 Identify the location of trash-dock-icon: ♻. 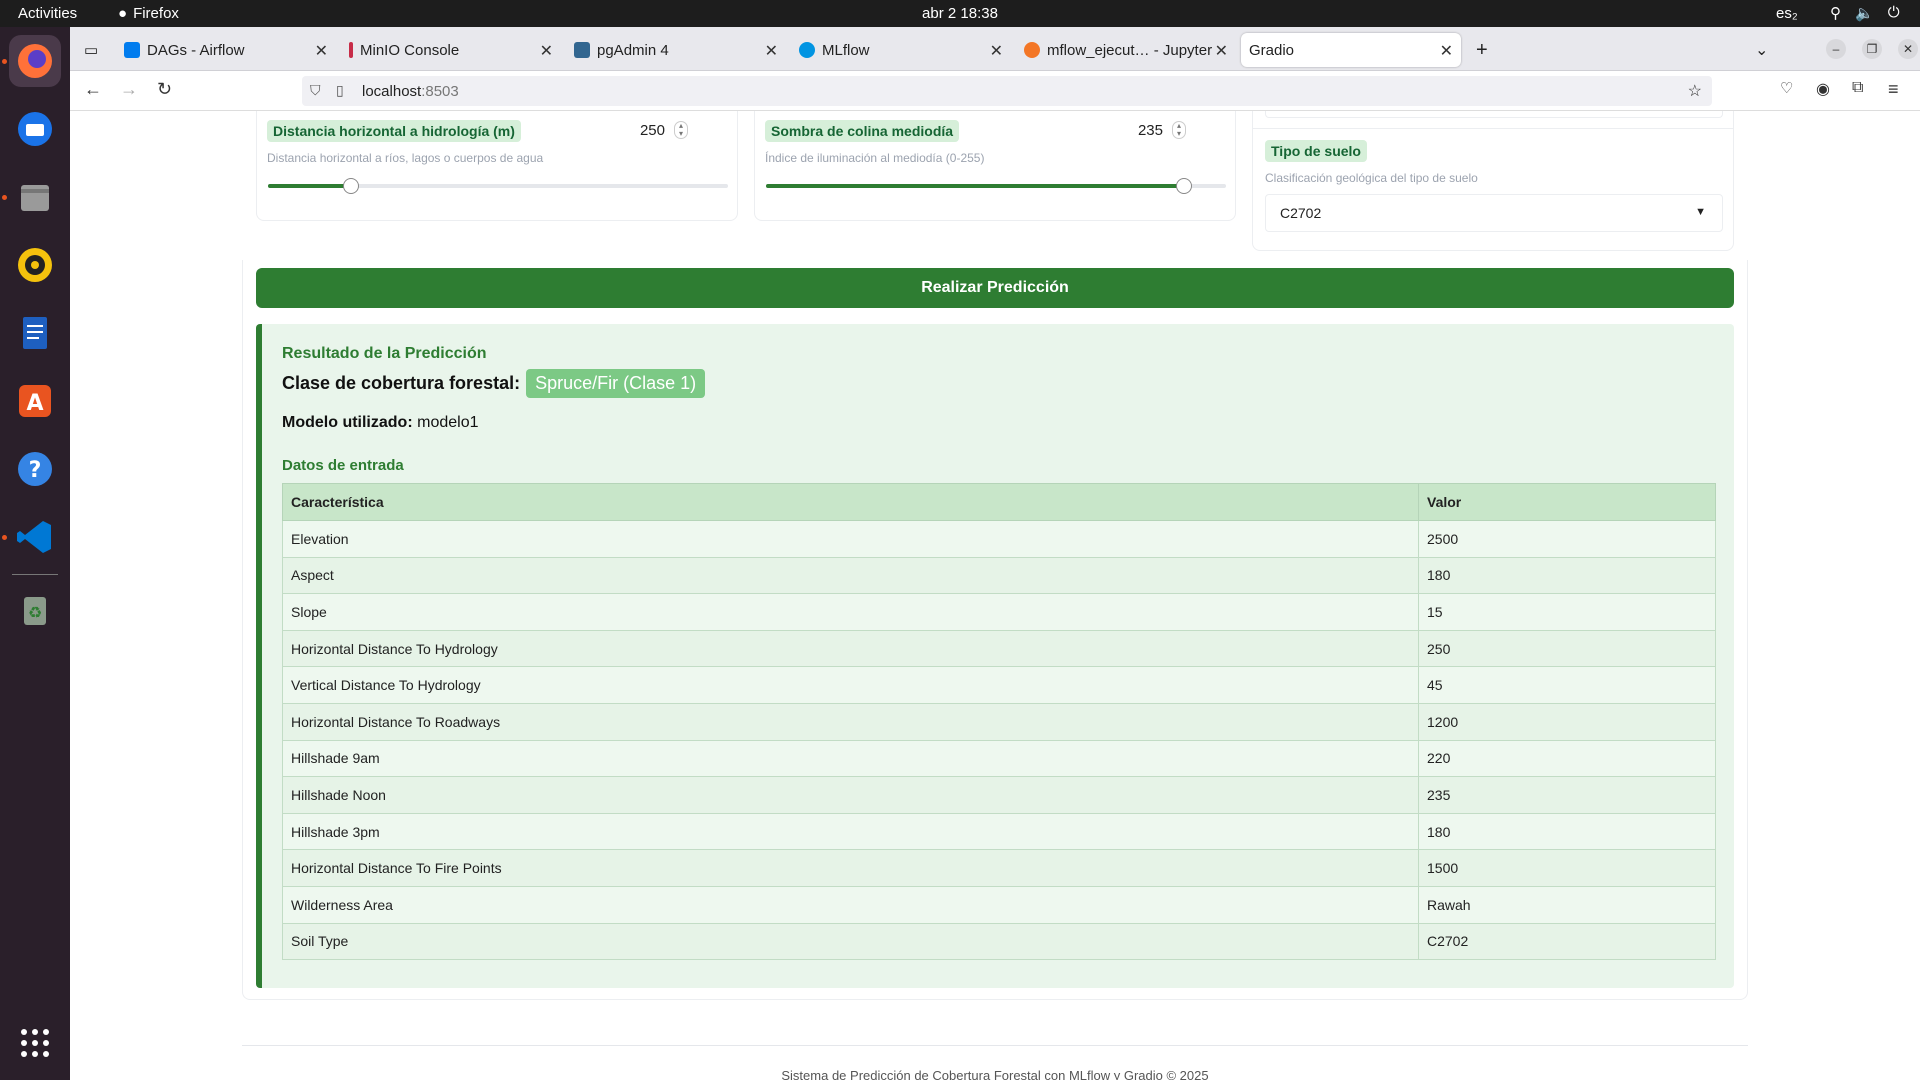
(35, 609).